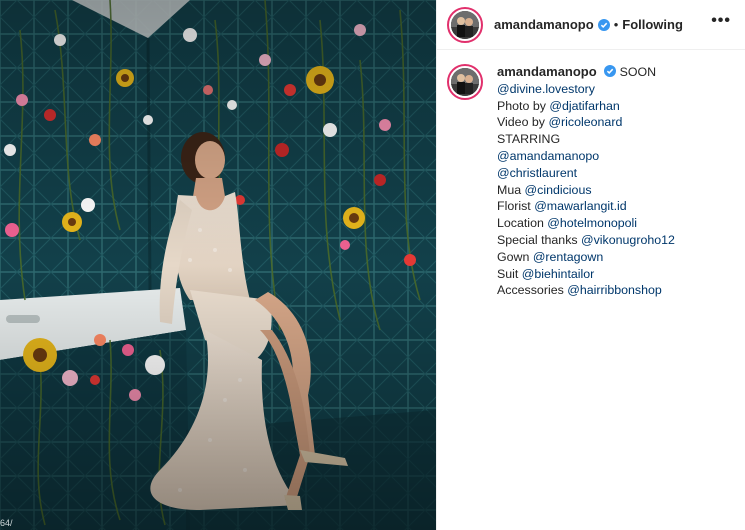 The width and height of the screenshot is (745, 530). Describe the element at coordinates (537, 173) in the screenshot. I see `mention-link: @christlaurent` at that location.